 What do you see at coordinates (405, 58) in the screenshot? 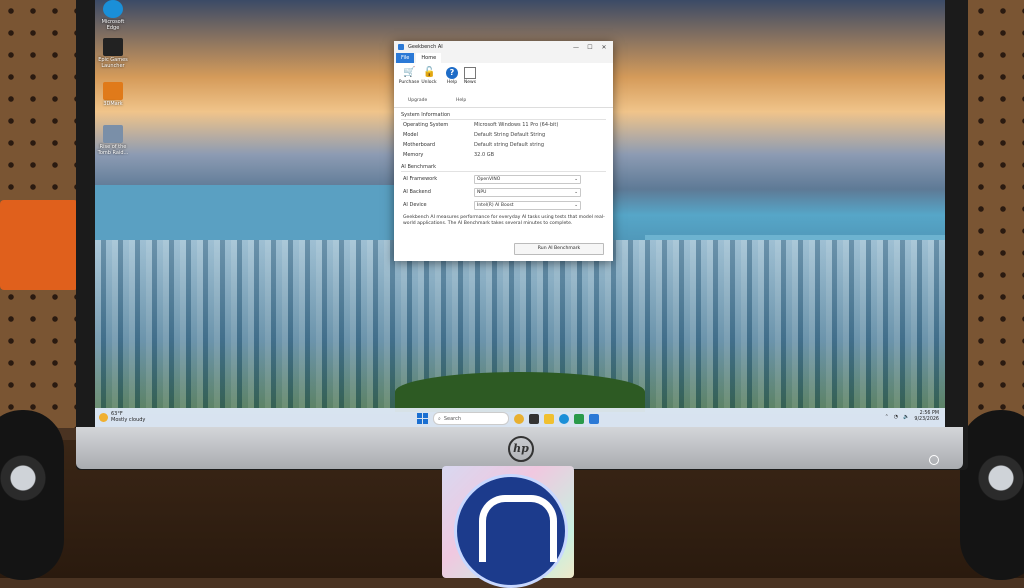
I see `tab-file: File` at bounding box center [405, 58].